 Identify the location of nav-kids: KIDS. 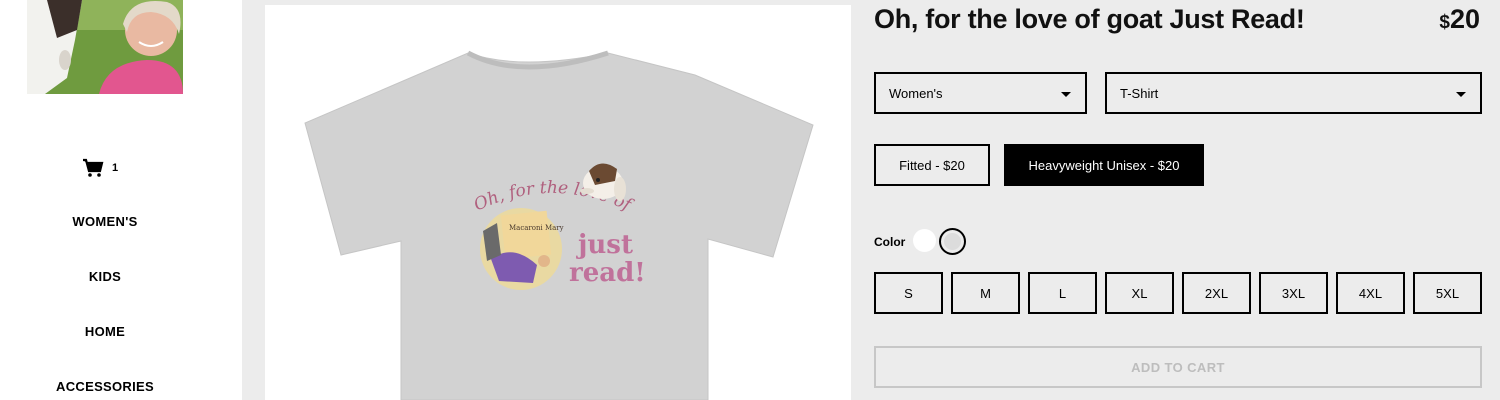
(105, 276).